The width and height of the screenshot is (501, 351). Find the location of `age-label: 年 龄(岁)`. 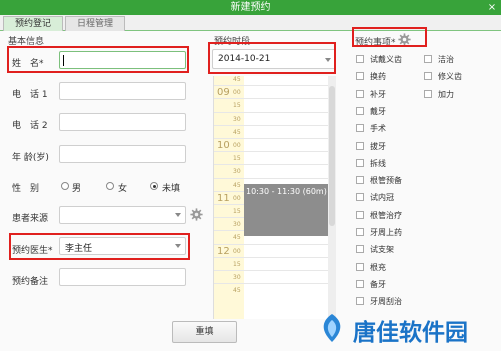

age-label: 年 龄(岁) is located at coordinates (30, 158).